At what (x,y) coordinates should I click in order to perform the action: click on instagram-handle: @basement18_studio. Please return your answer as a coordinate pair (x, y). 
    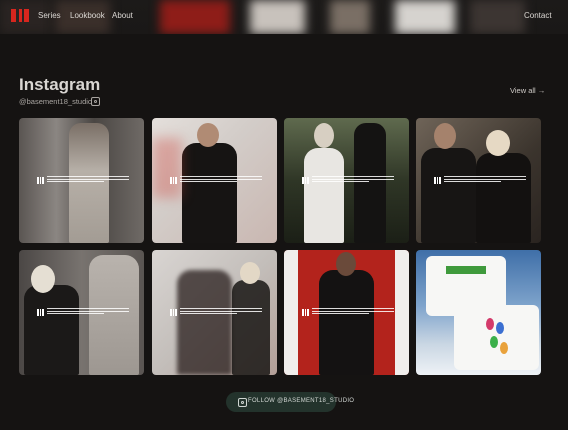
    Looking at the image, I should click on (55, 101).